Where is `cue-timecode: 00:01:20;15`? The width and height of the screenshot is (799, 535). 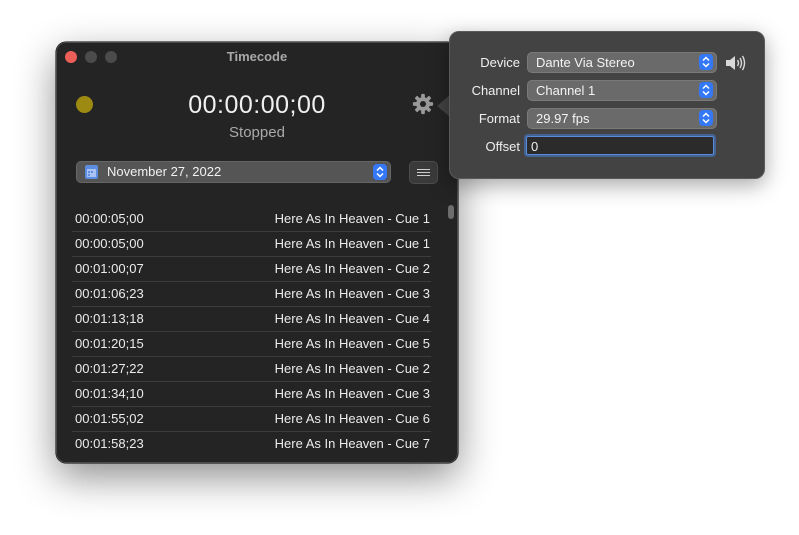
cue-timecode: 00:01:20;15 is located at coordinates (109, 343).